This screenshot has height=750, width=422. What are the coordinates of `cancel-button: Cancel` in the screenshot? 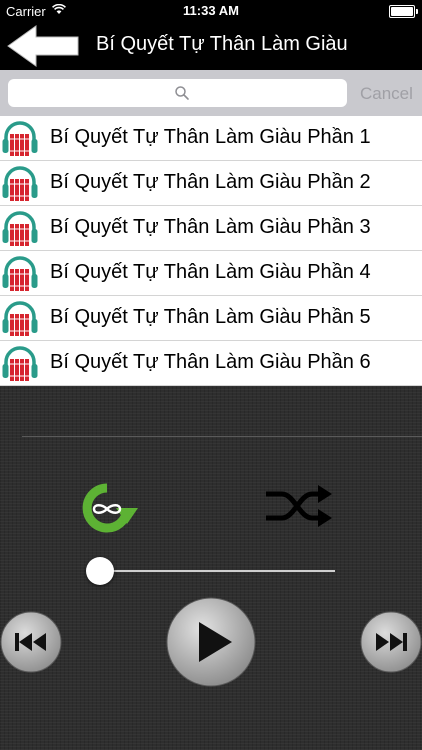 It's located at (386, 94).